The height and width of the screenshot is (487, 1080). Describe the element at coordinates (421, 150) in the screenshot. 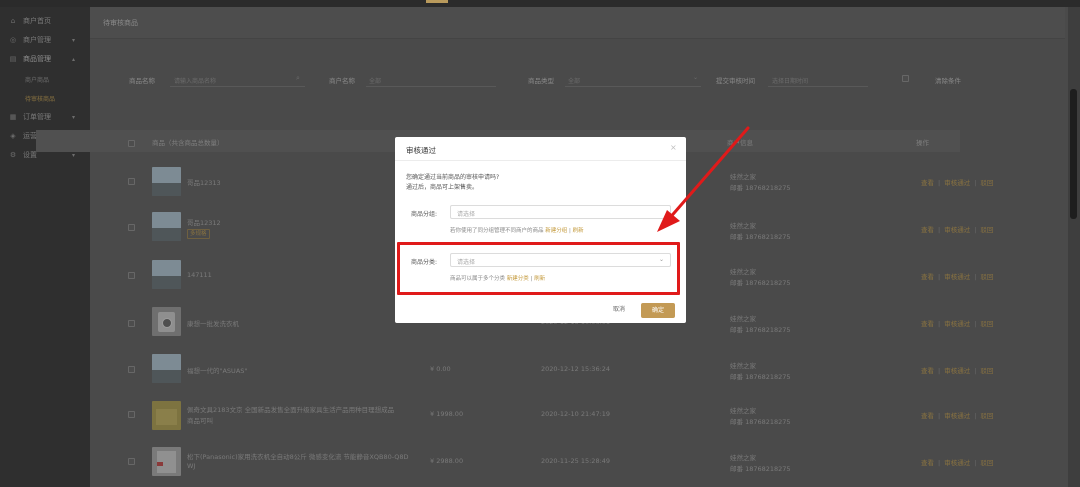

I see `dialog-title: 审核通过` at that location.